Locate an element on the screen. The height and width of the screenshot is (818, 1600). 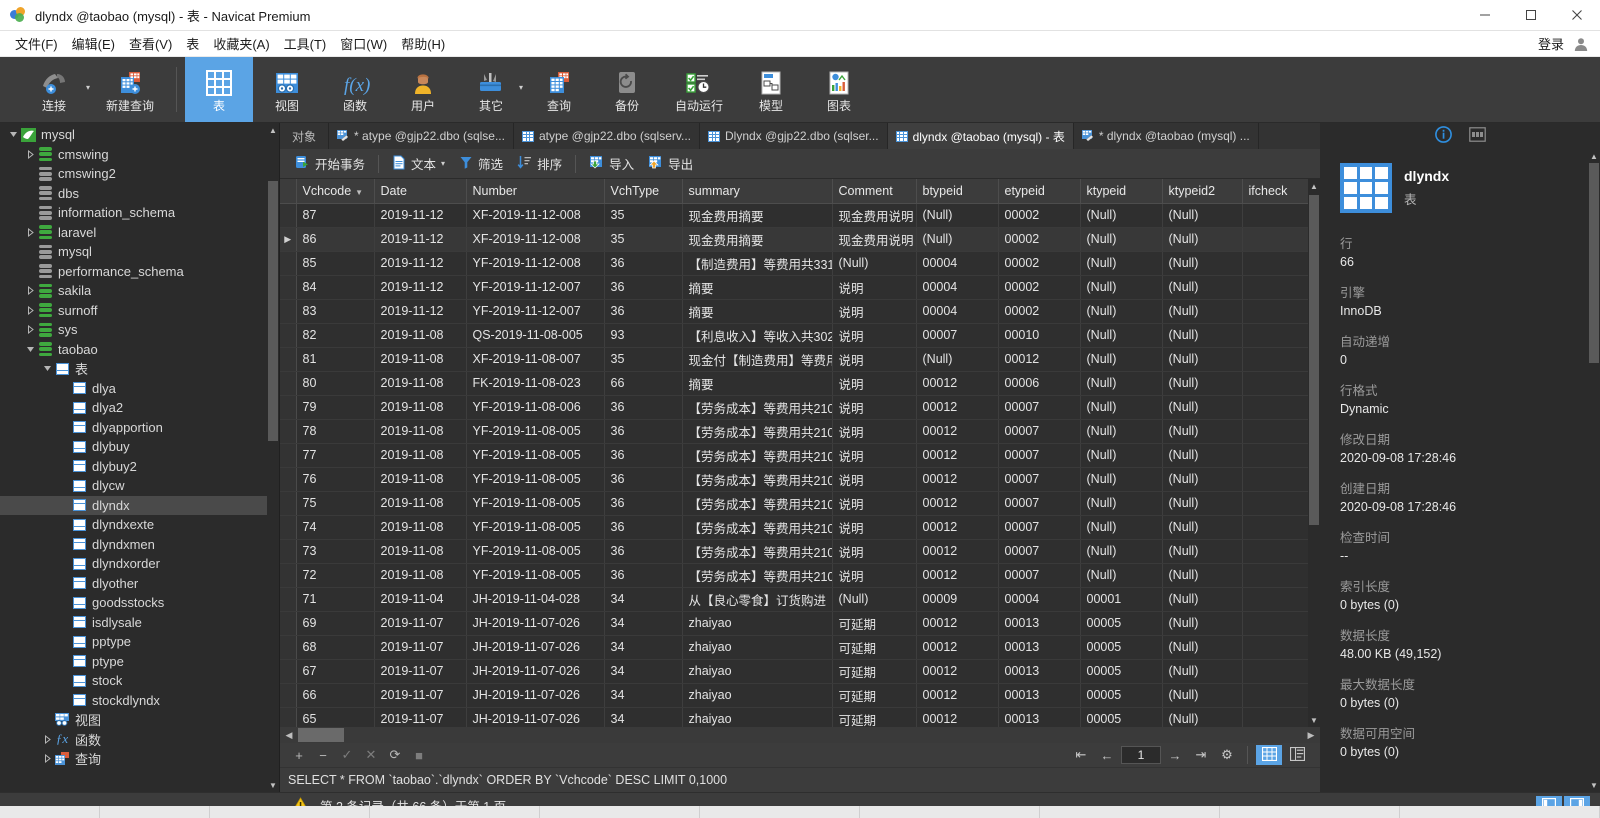
cell-Number: XF-2019-11-08-007 is located at coordinates (535, 359).